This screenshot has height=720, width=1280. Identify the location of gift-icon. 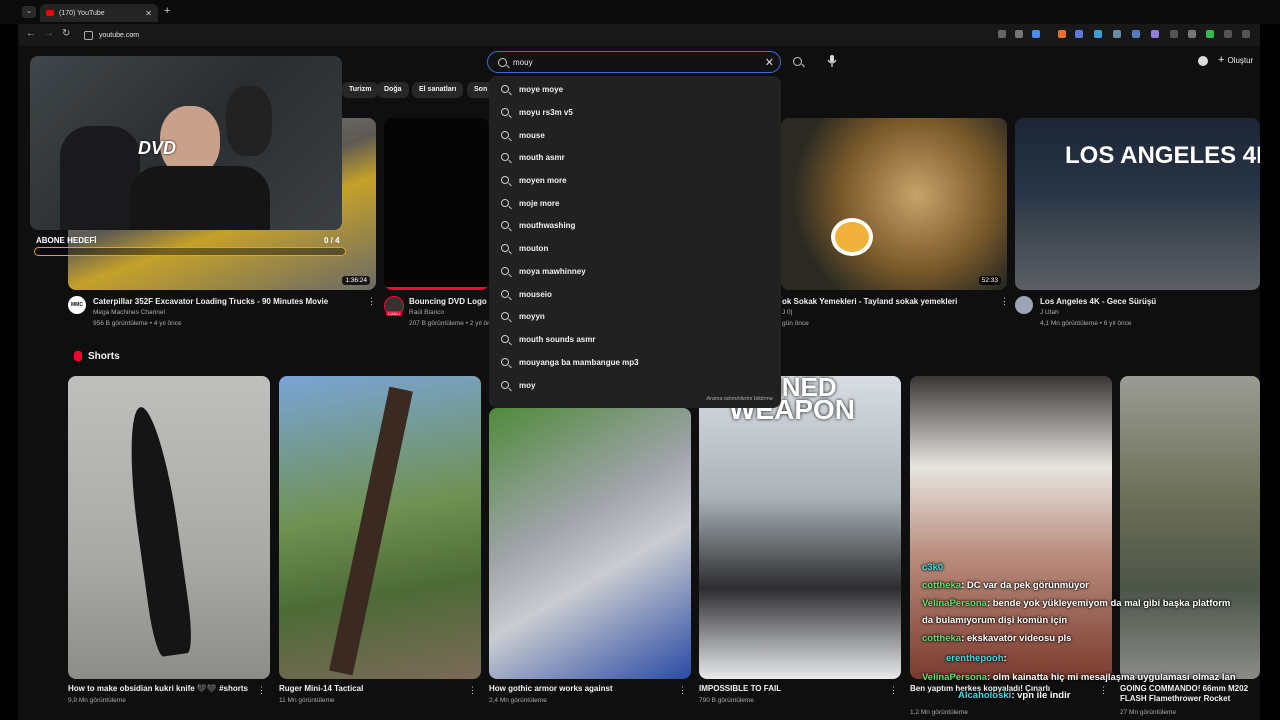
(1203, 61).